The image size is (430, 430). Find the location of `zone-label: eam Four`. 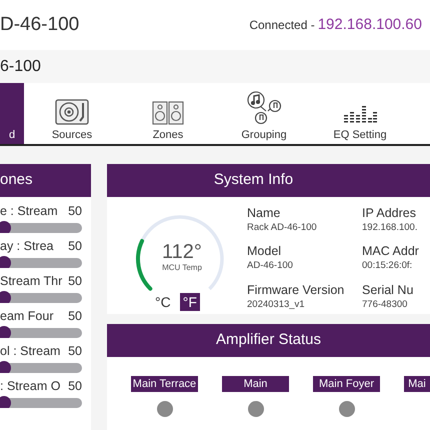

zone-label: eam Four is located at coordinates (27, 316).